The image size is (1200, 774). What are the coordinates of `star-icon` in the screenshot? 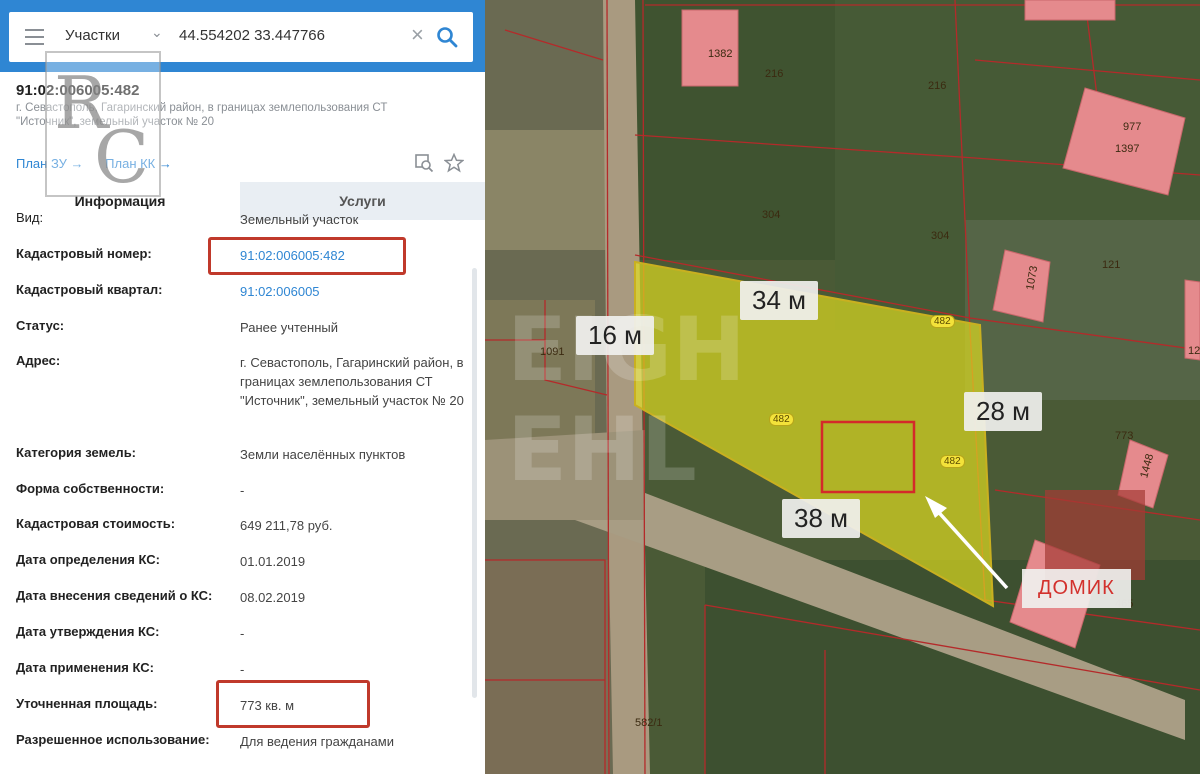 It's located at (454, 163).